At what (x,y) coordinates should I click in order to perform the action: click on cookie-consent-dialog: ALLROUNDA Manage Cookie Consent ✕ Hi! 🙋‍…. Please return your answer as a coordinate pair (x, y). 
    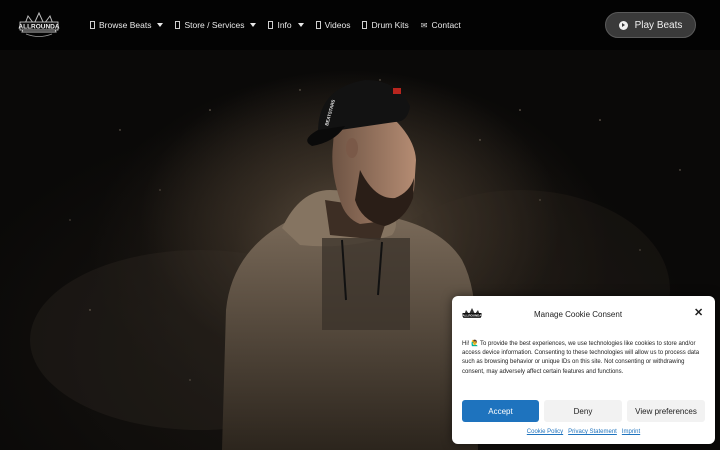
    Looking at the image, I should click on (583, 370).